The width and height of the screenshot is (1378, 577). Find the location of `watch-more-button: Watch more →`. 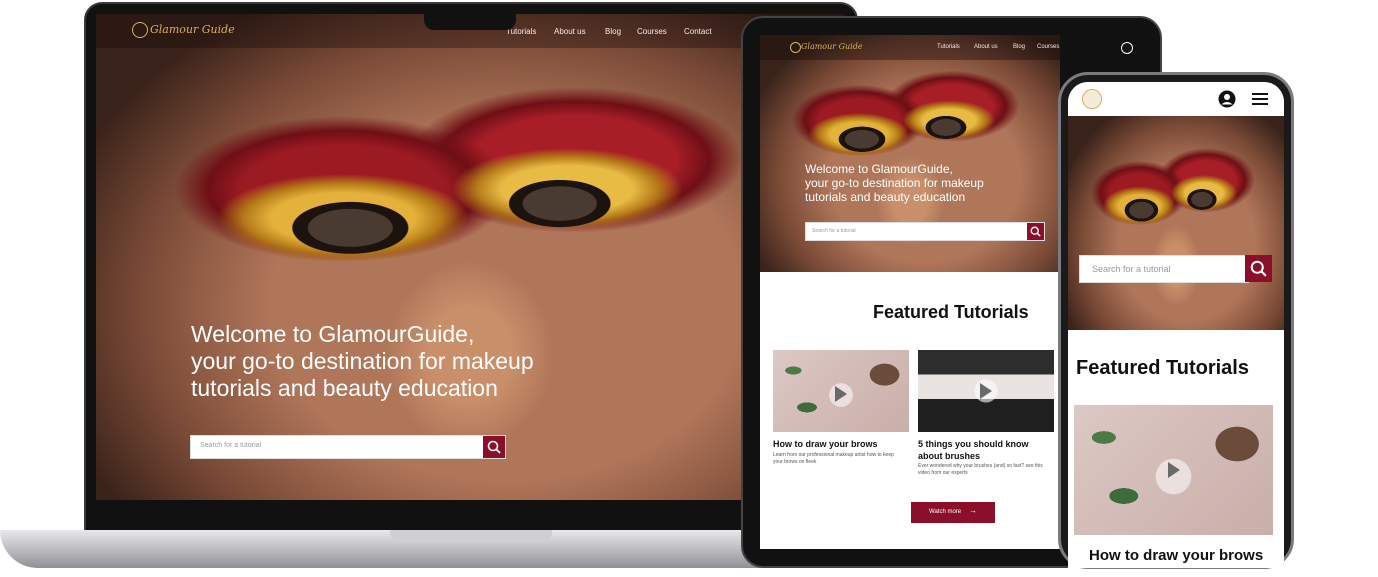

watch-more-button: Watch more → is located at coordinates (953, 512).